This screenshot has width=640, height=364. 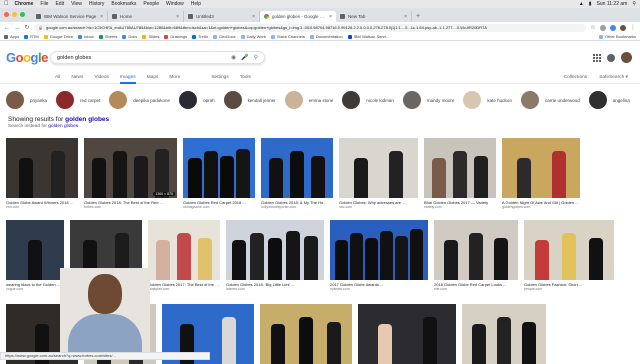 I want to click on menubar-clock: Sun 11:22 am, so click(x=612, y=4).